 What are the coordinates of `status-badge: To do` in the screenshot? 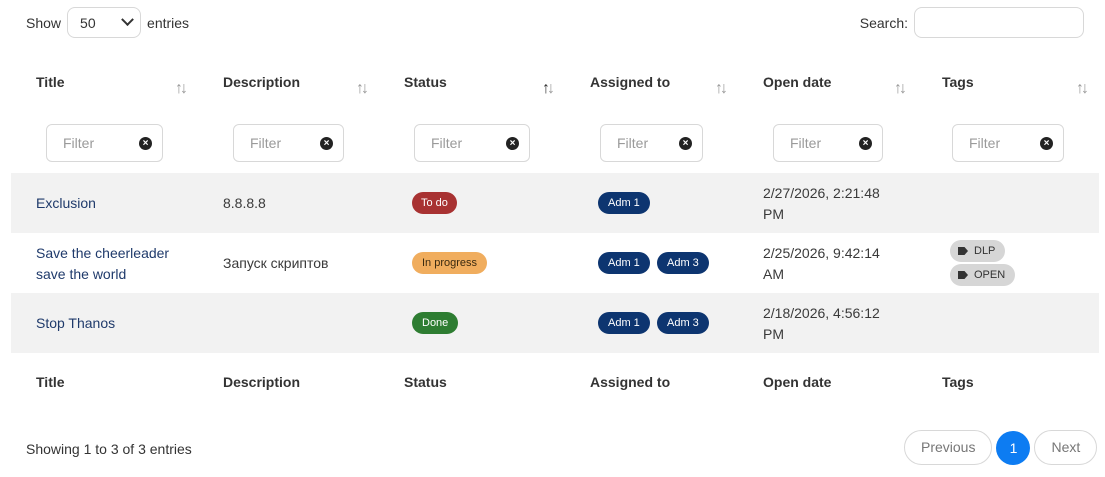 It's located at (434, 203).